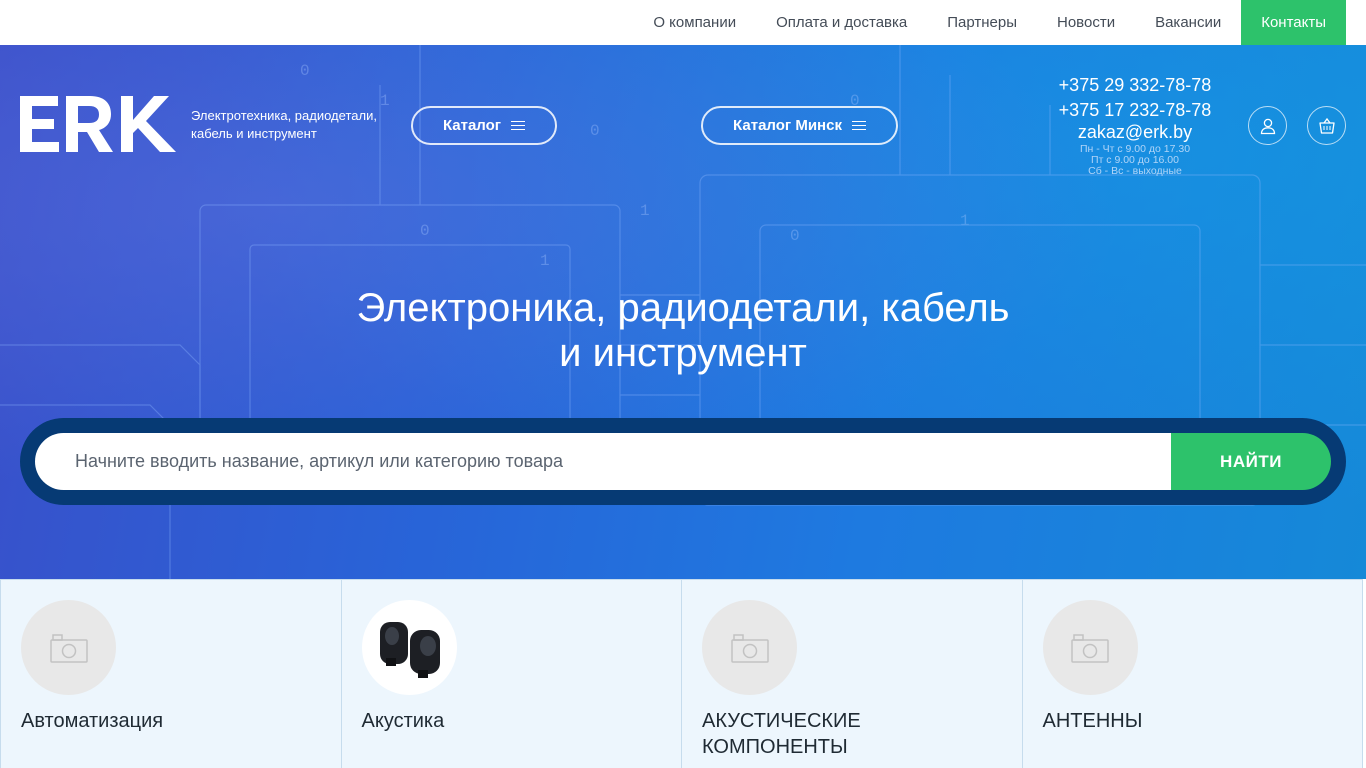 The width and height of the screenshot is (1366, 768). Describe the element at coordinates (1251, 461) in the screenshot. I see `search-button: НАЙТИ` at that location.